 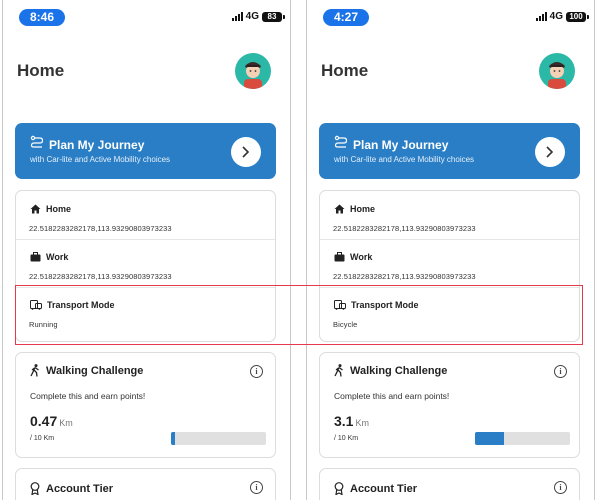 I want to click on location-row-transport-mode: Transport Mode Running, so click(x=145, y=311).